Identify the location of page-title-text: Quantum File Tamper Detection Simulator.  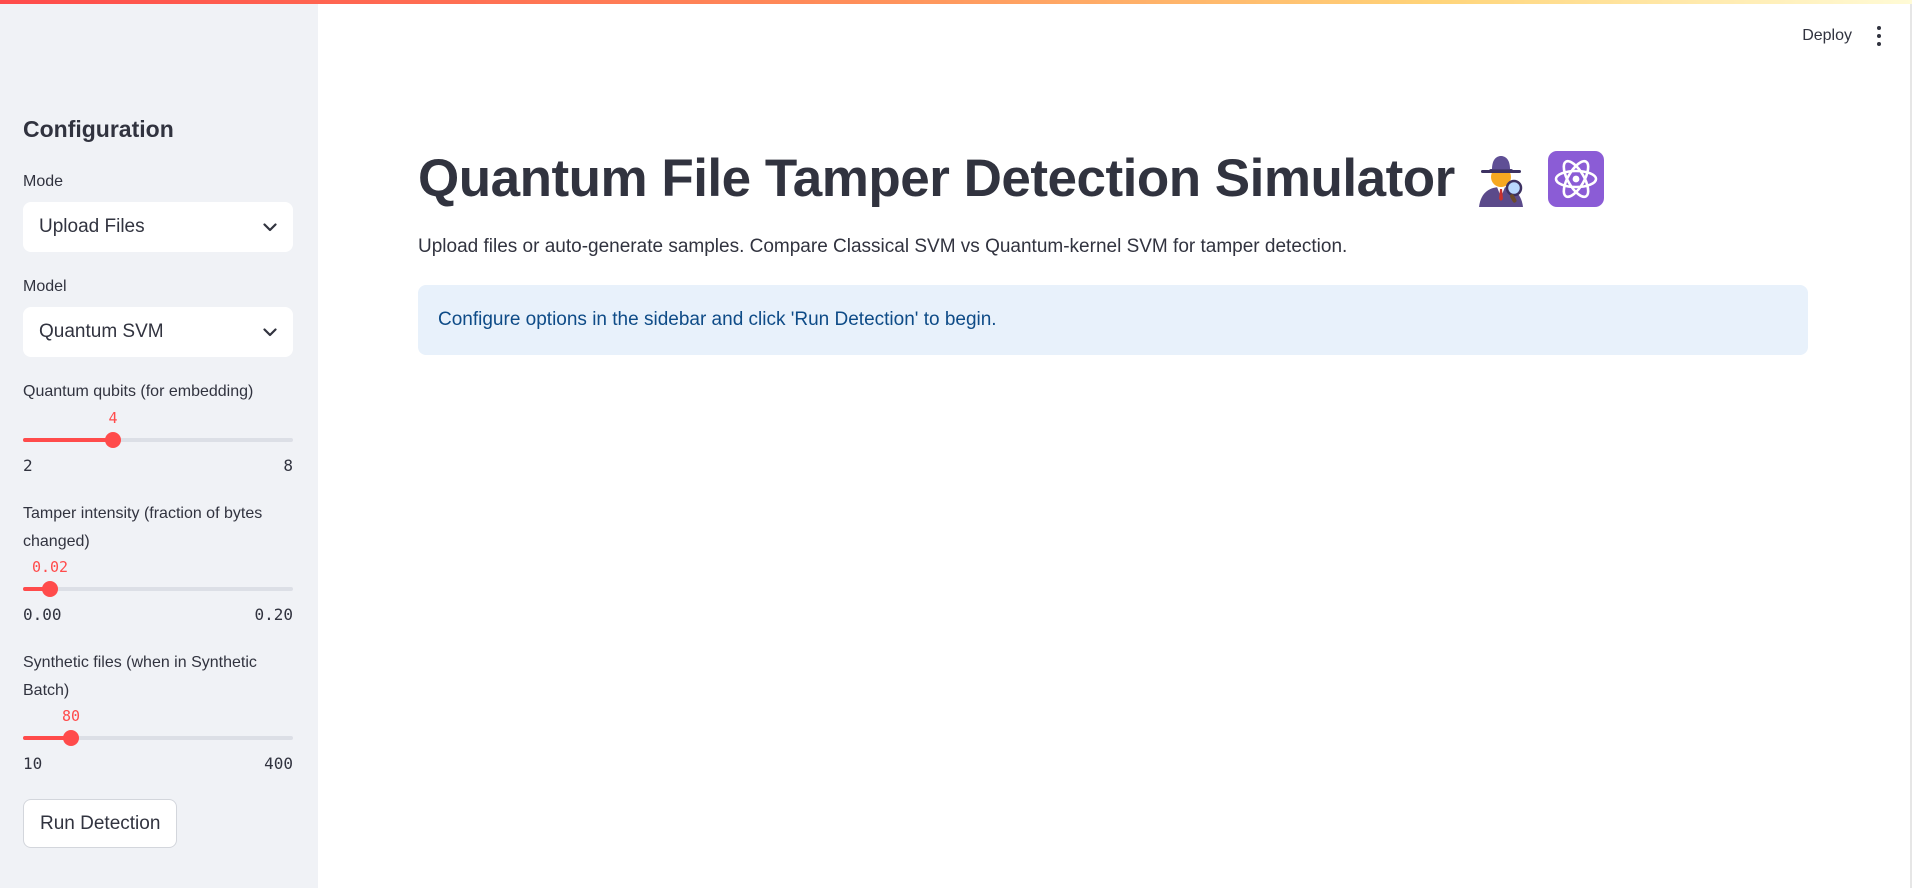
(936, 178).